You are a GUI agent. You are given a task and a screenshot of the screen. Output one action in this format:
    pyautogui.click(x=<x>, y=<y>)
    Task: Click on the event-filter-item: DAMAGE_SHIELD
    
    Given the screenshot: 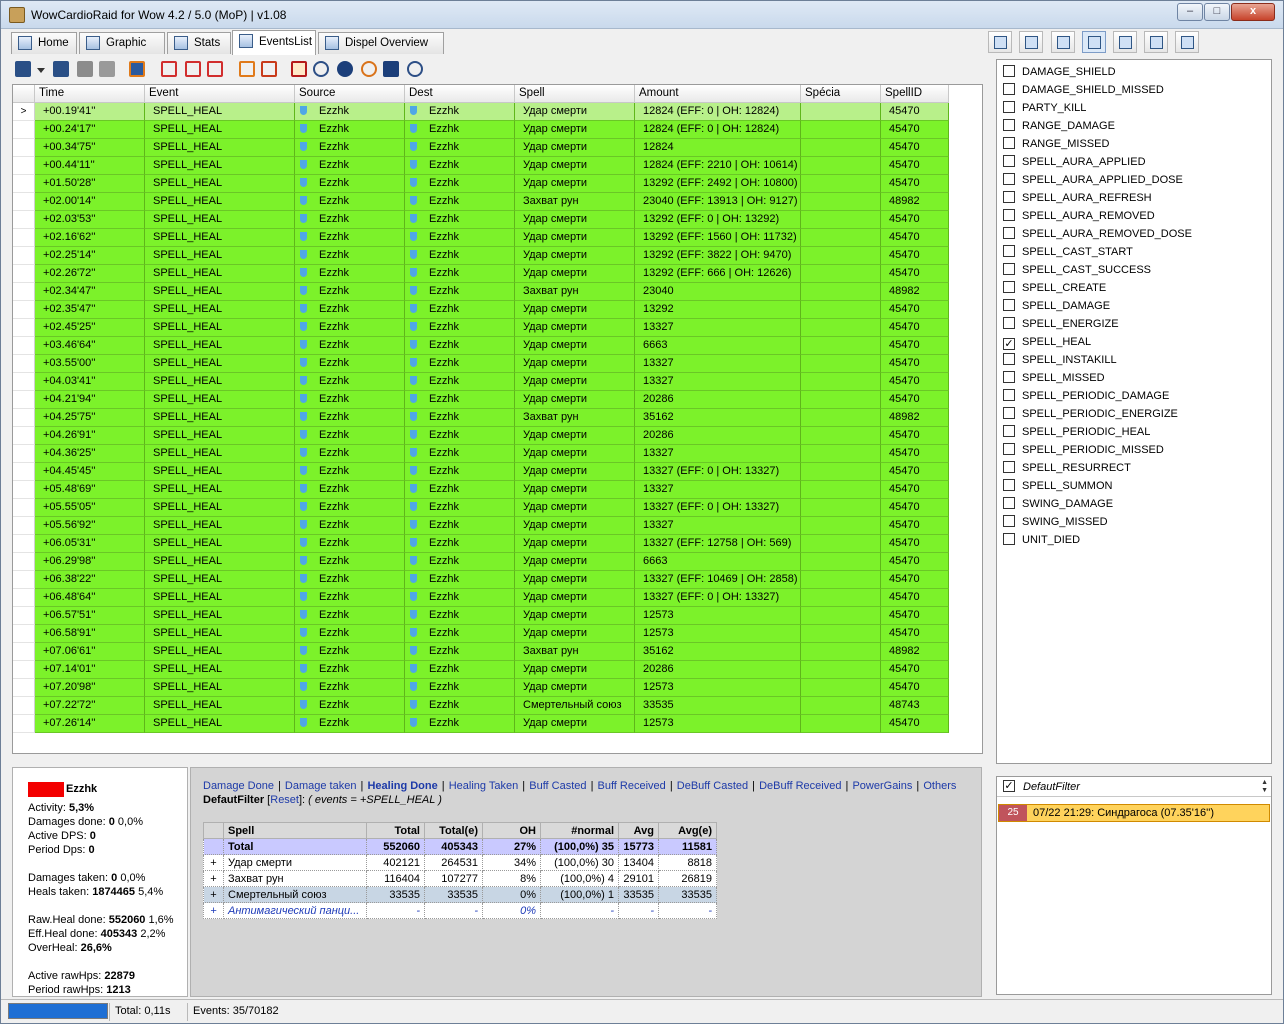 What is the action you would take?
    pyautogui.click(x=1059, y=72)
    